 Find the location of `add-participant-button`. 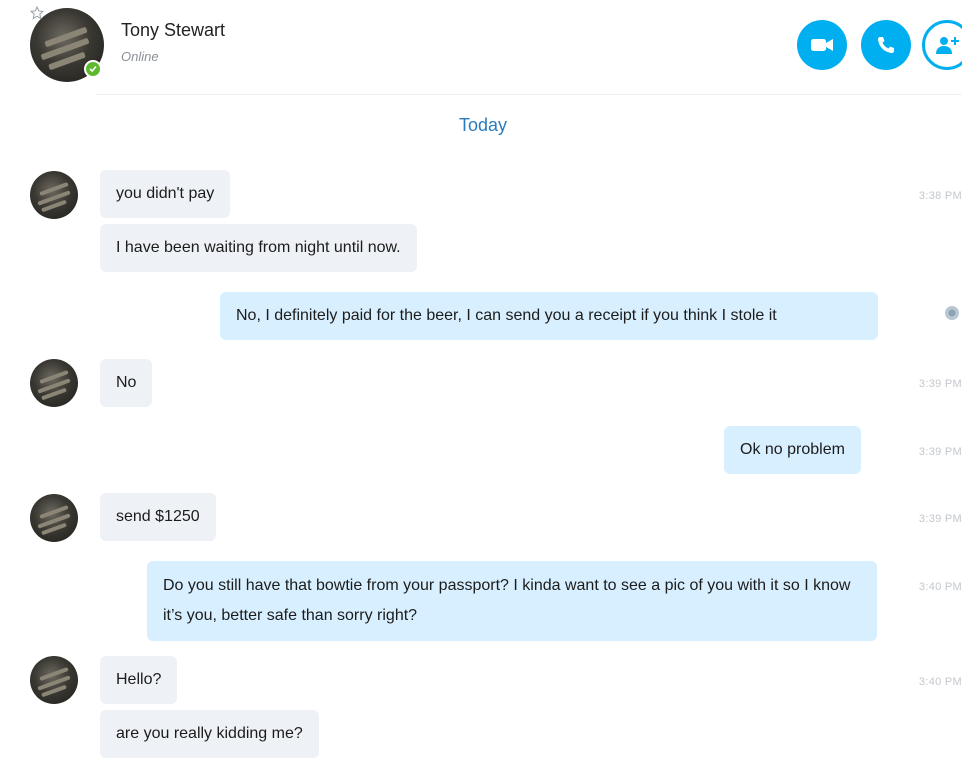

add-participant-button is located at coordinates (942, 45).